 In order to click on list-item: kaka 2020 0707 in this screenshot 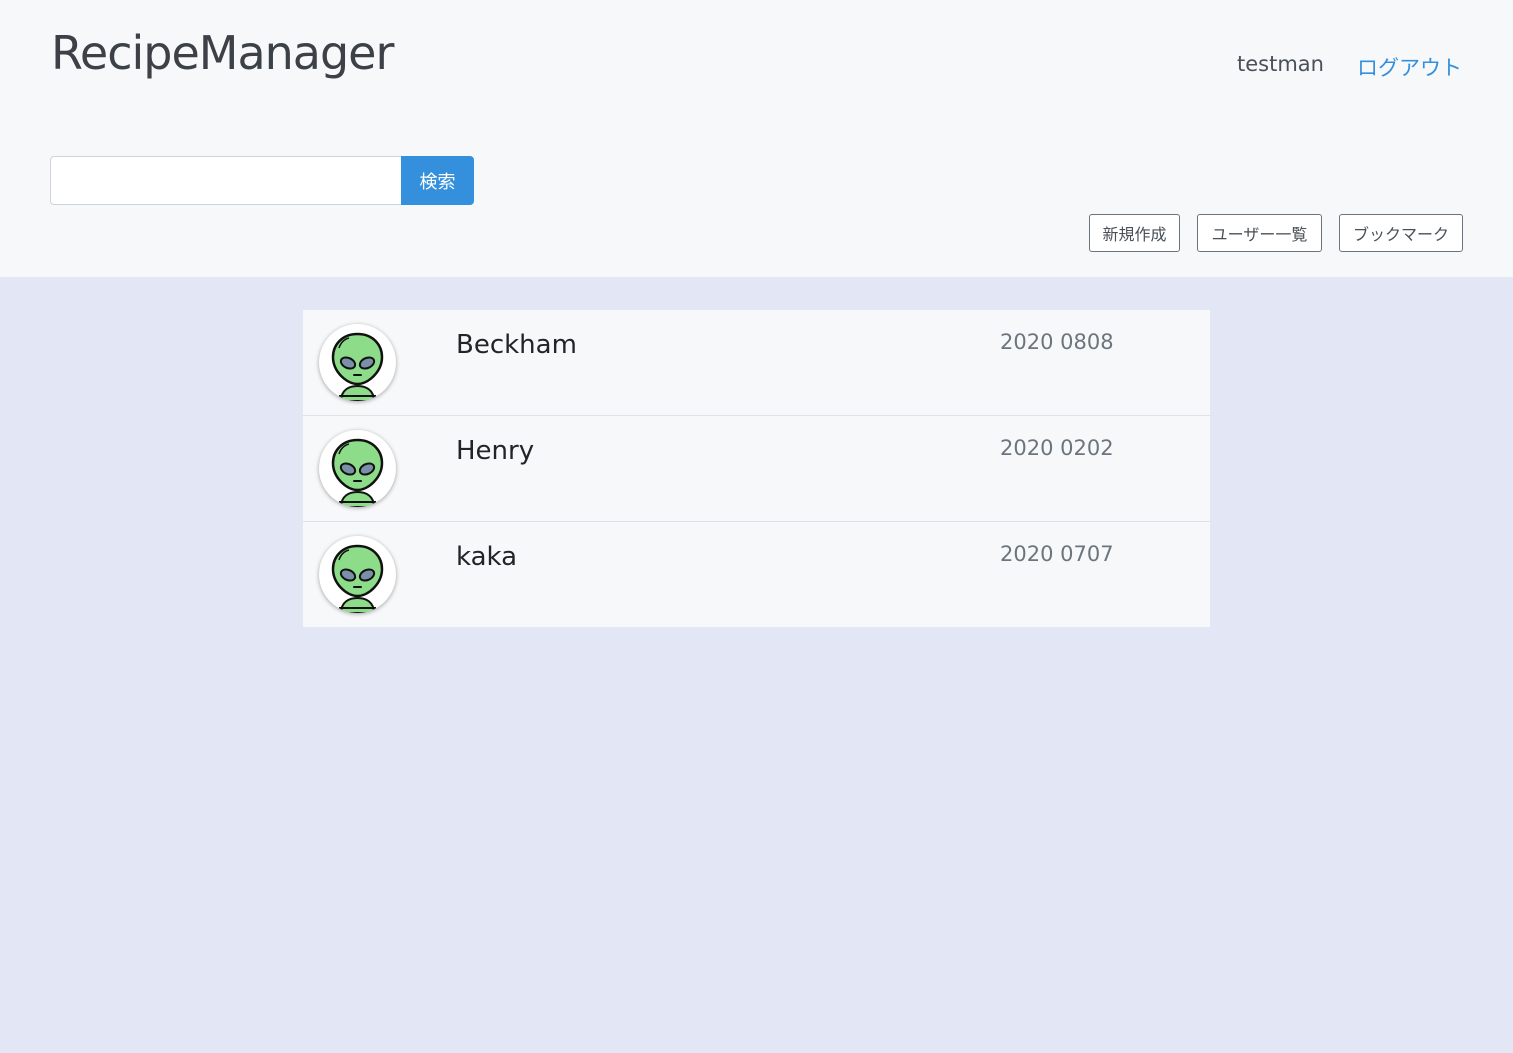, I will do `click(756, 574)`.